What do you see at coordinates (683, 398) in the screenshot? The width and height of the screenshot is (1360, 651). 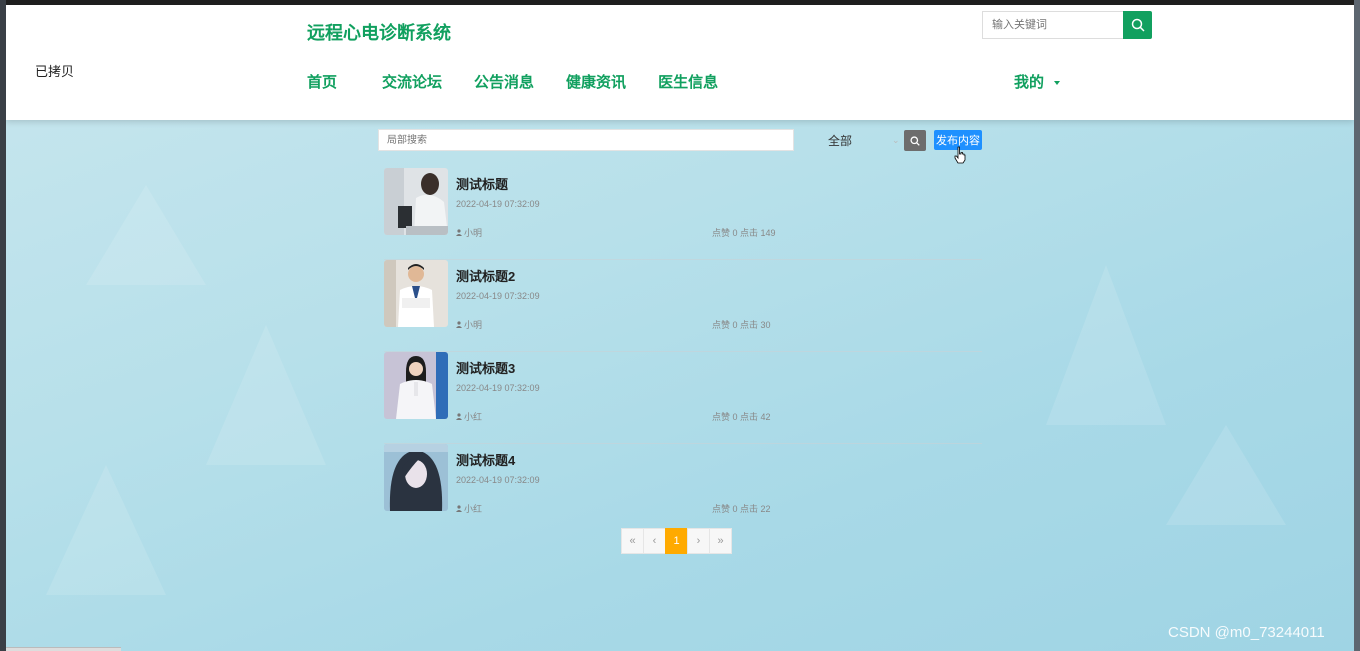 I see `list-item: 测试标题3 2022-04-19 07:32:09 小红 点赞 0 点击 42` at bounding box center [683, 398].